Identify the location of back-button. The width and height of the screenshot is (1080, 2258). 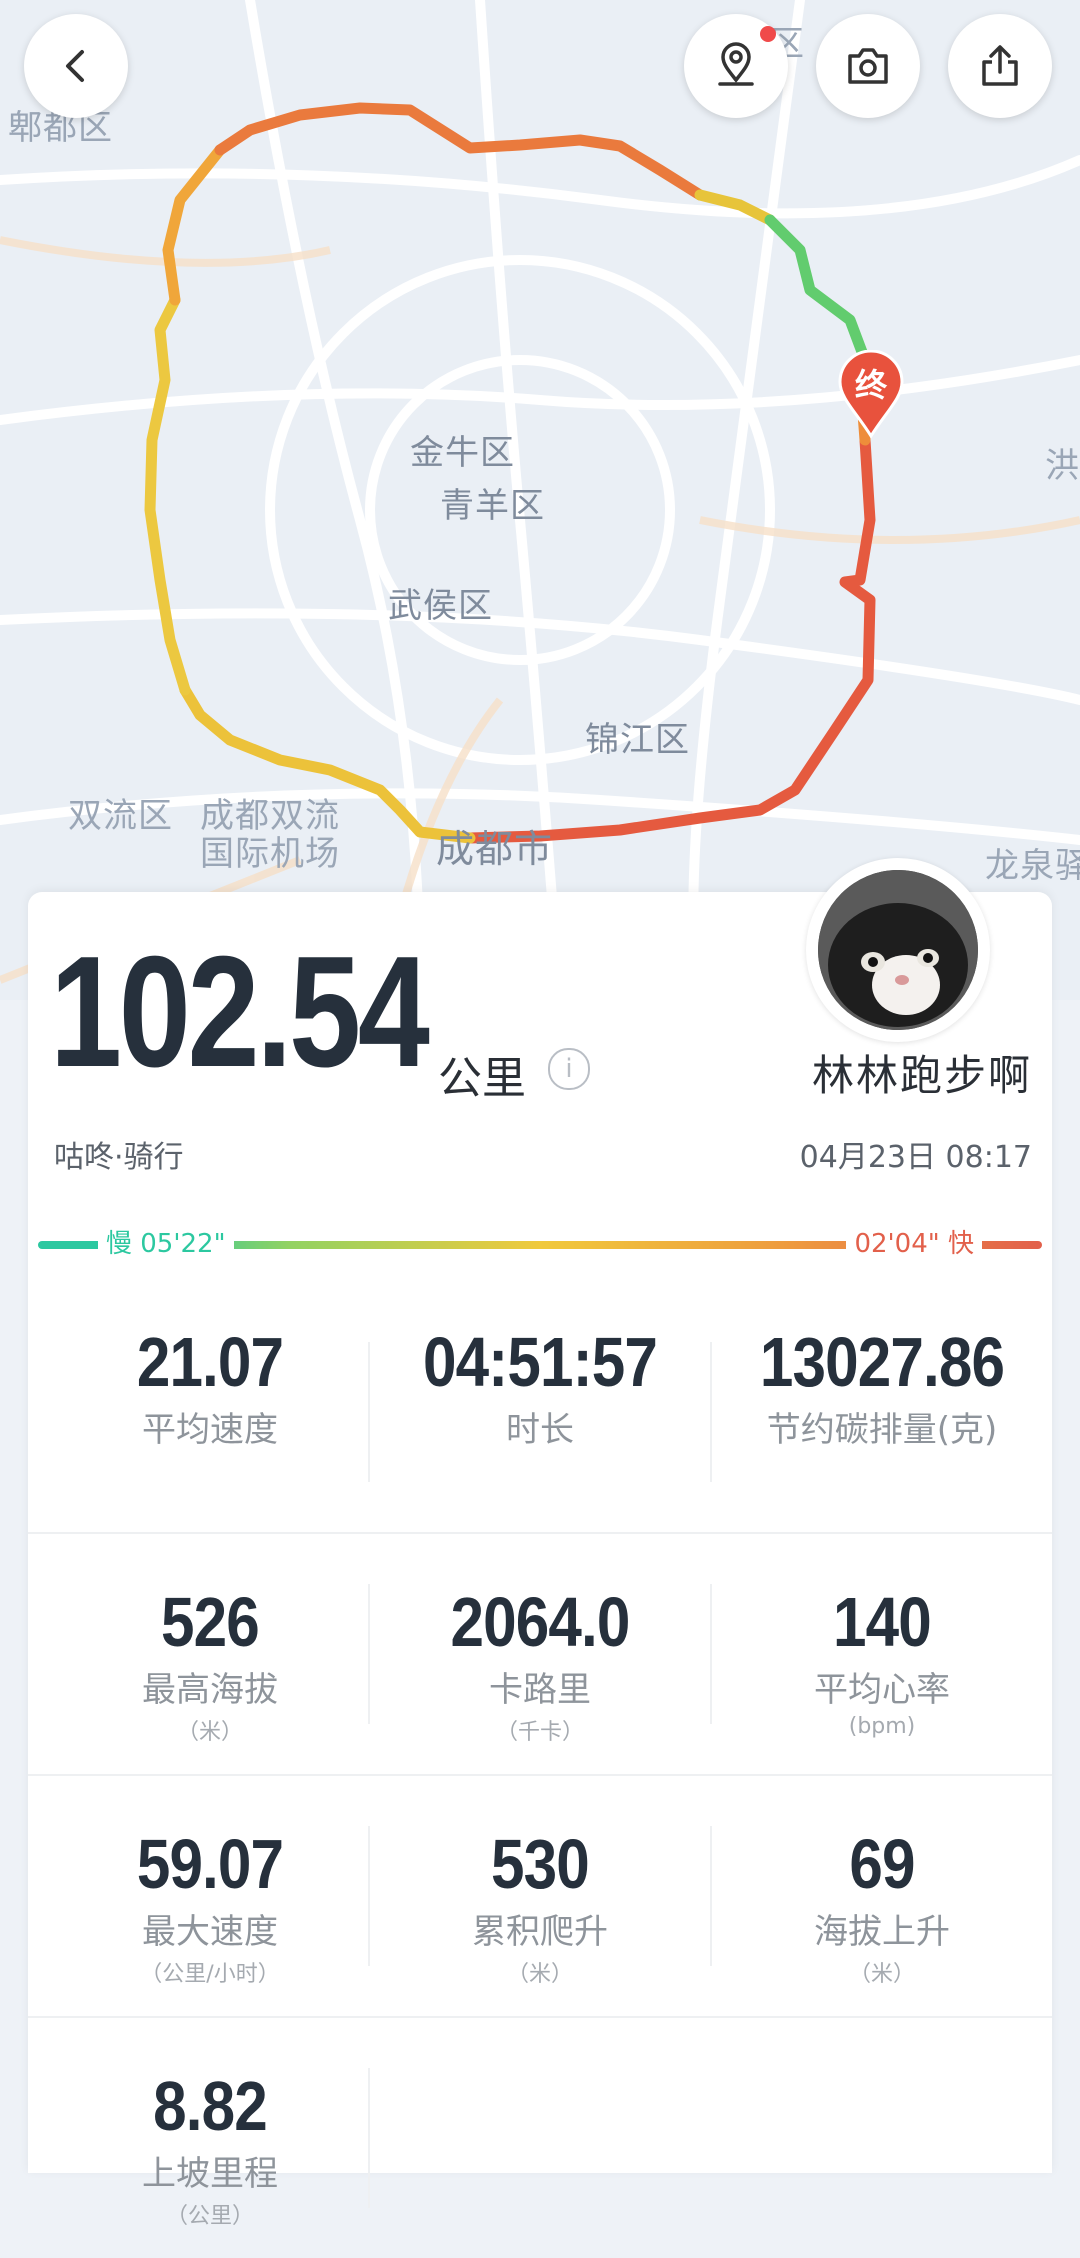
(76, 66).